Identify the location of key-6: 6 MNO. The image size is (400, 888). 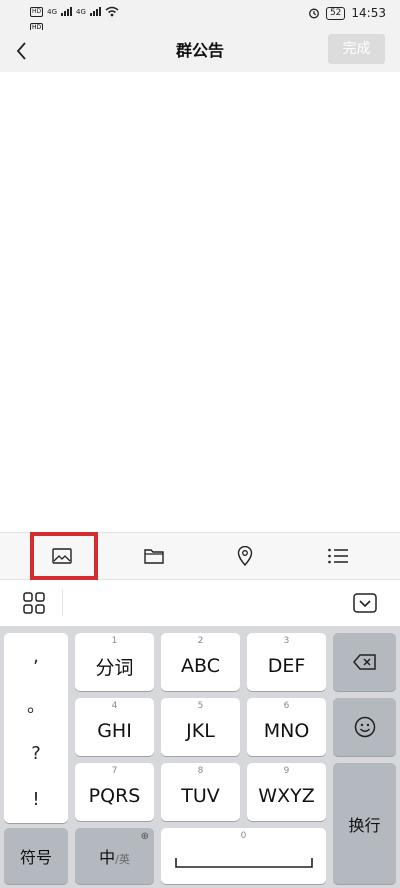
(286, 727).